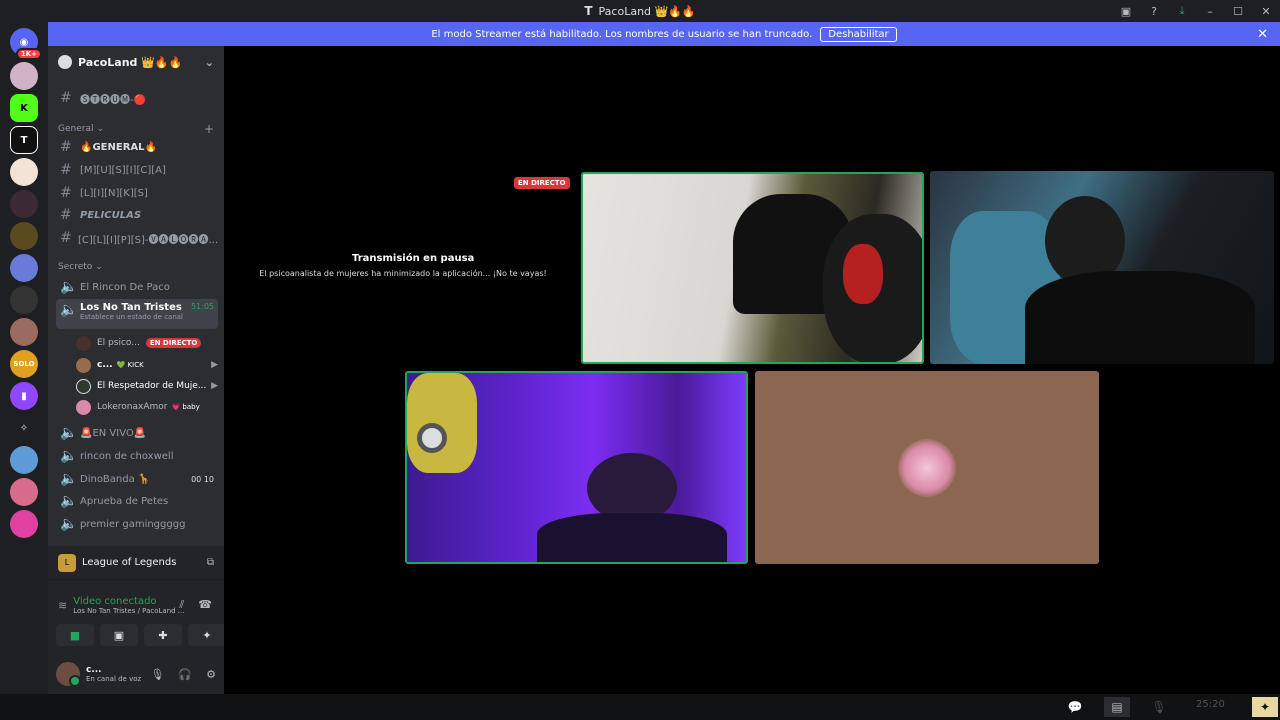 This screenshot has width=1280, height=720. Describe the element at coordinates (24, 236) in the screenshot. I see `server-crown-icon` at that location.